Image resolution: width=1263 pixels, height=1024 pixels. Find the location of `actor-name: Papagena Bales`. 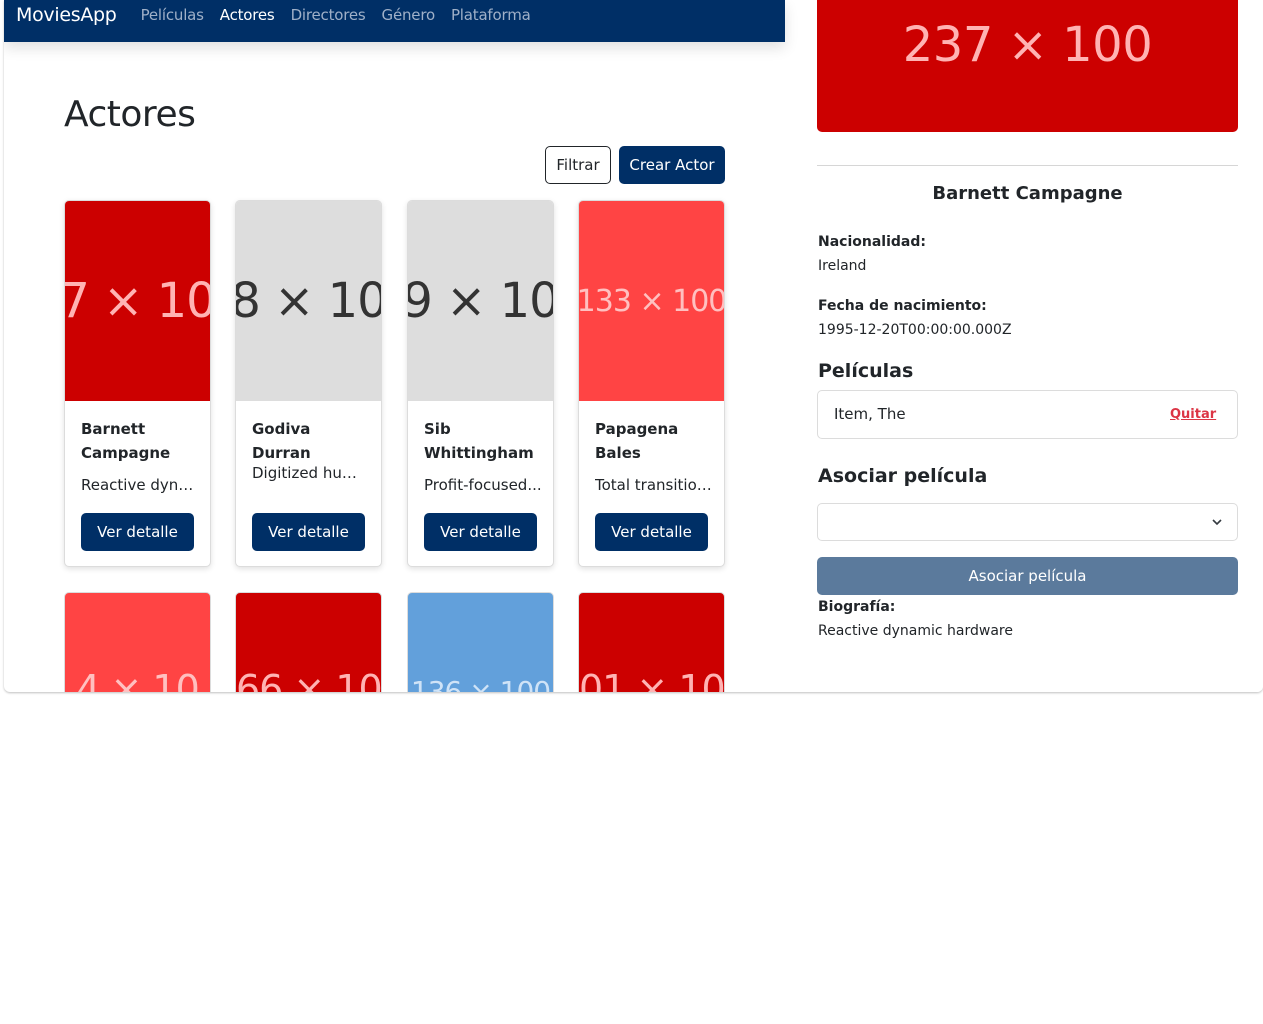

actor-name: Papagena Bales is located at coordinates (637, 441).